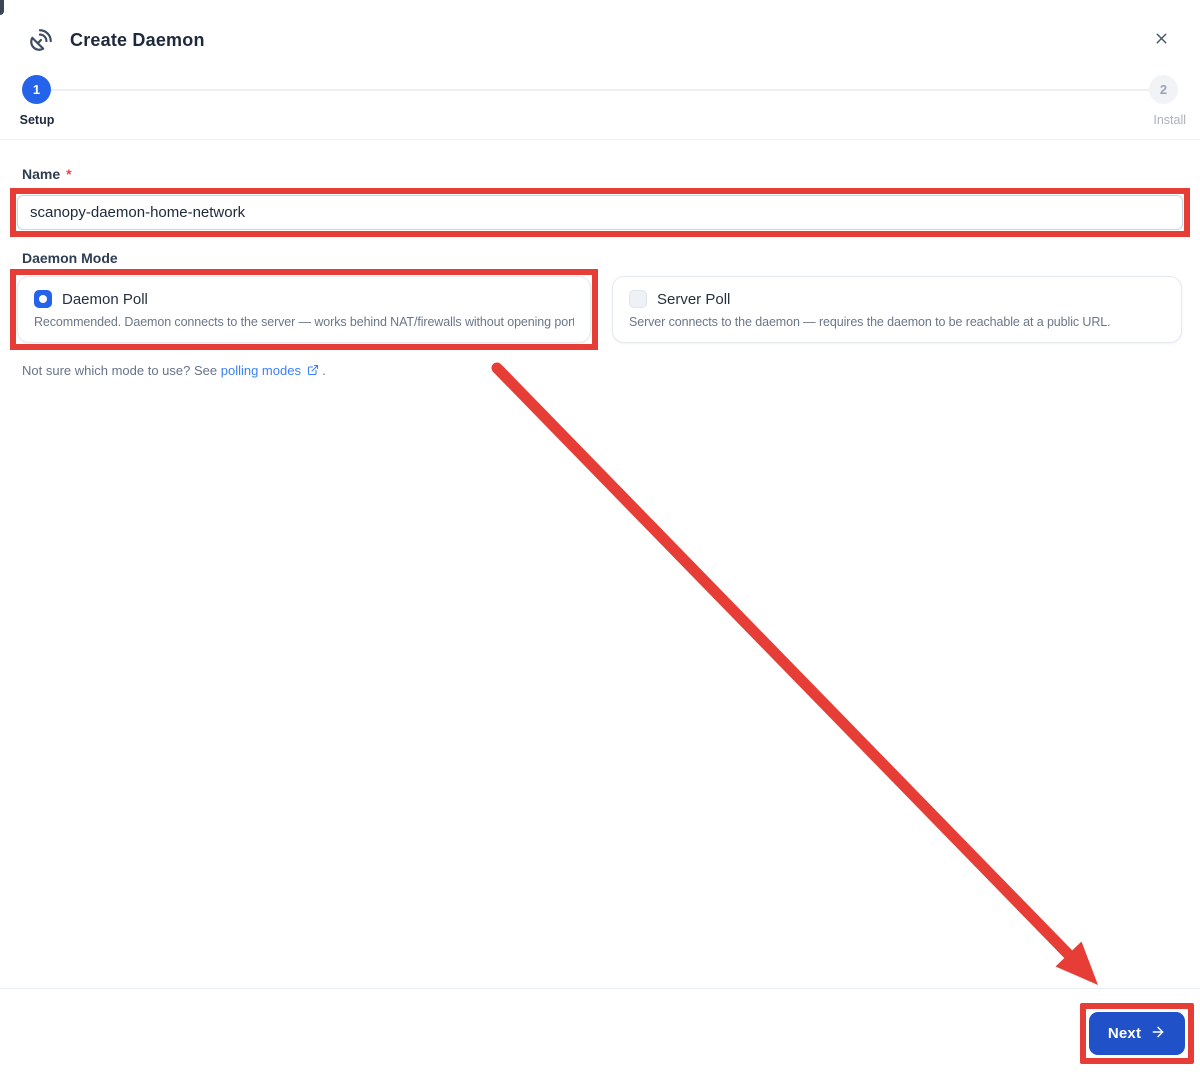 The height and width of the screenshot is (1072, 1200). What do you see at coordinates (47, 174) in the screenshot?
I see `name-field-label: Name *` at bounding box center [47, 174].